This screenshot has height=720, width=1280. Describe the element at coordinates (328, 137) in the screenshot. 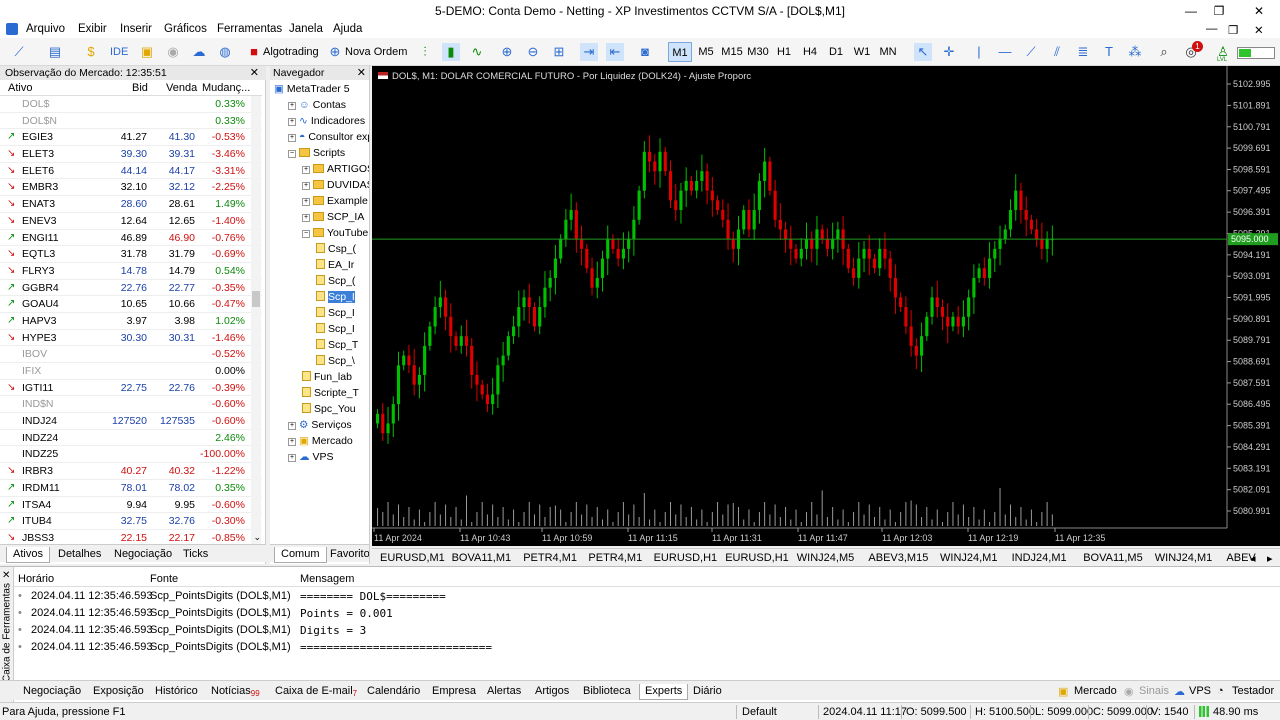

I see `navigator-item: + ◓ Consultor exp` at that location.